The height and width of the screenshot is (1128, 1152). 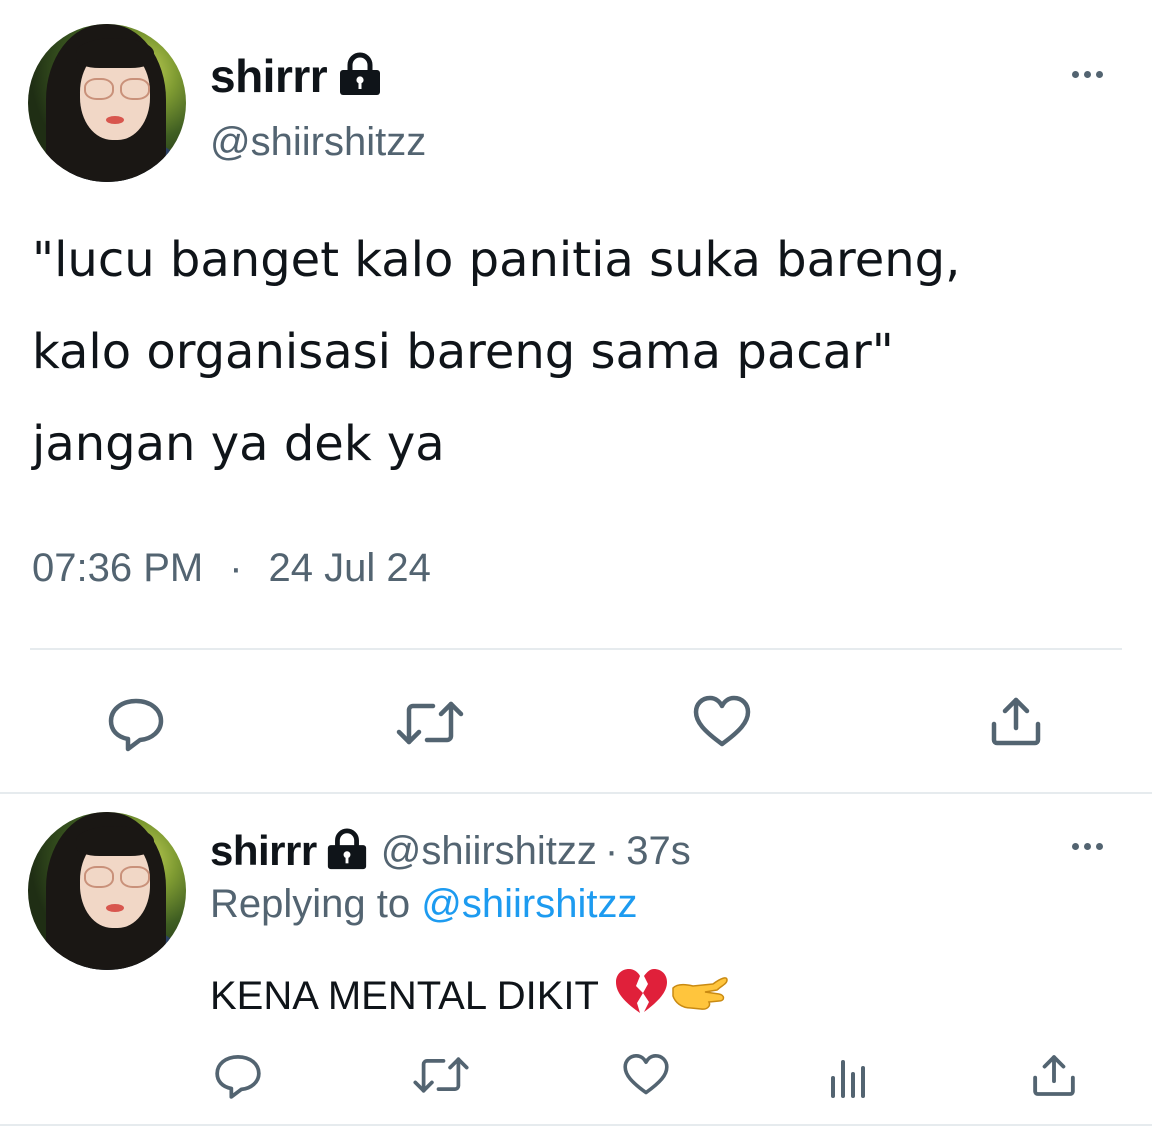 I want to click on tweet-meta: 07:36 PM · 24 Jul 24, so click(x=231, y=568).